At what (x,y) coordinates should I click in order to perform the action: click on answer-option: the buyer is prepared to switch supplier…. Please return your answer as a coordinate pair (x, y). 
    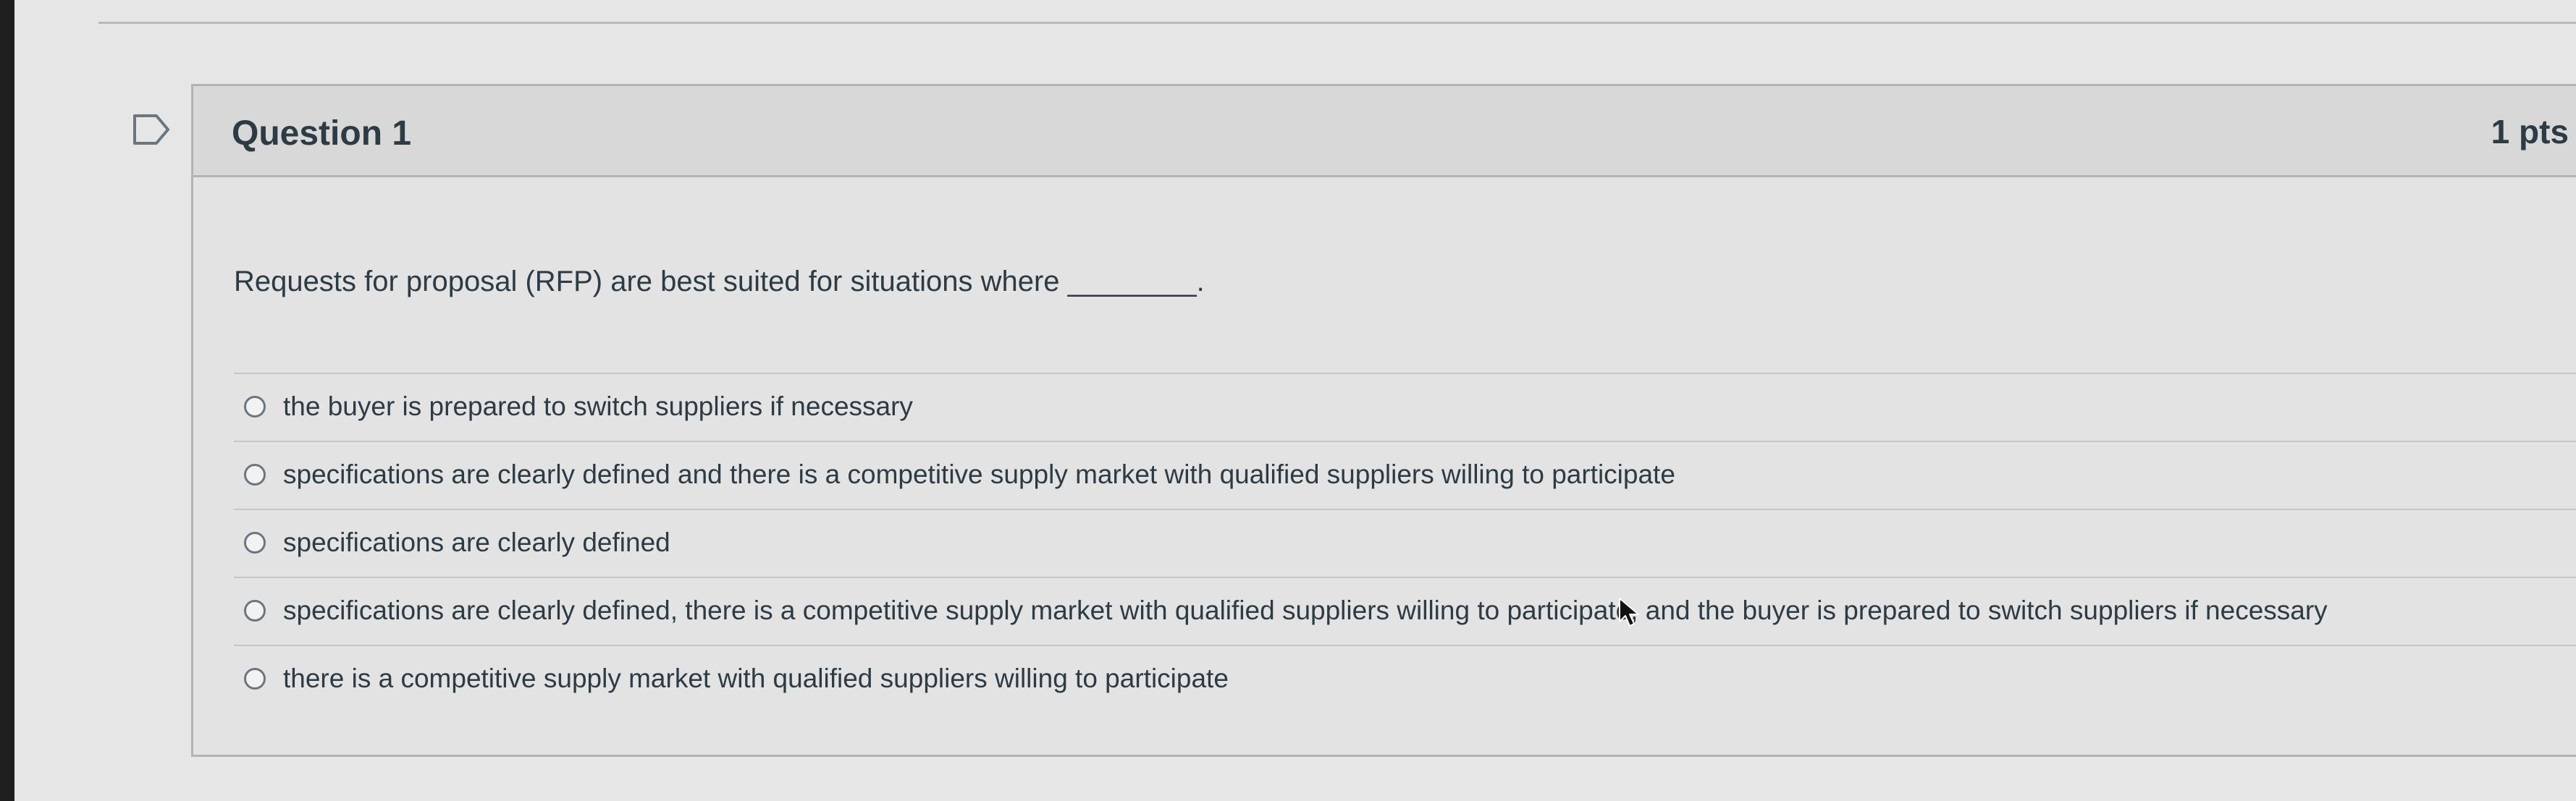
    Looking at the image, I should click on (1405, 407).